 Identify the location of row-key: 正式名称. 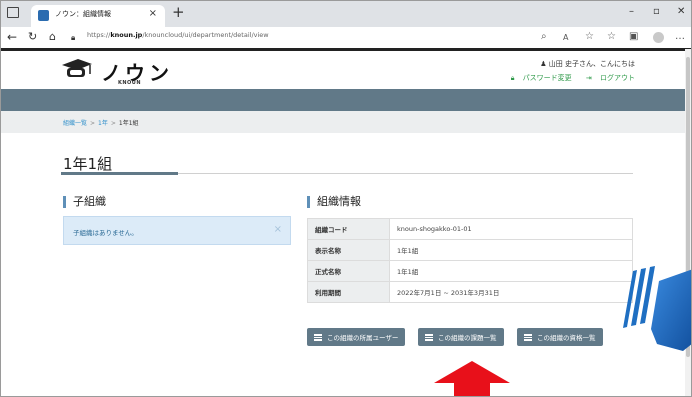
(348, 271).